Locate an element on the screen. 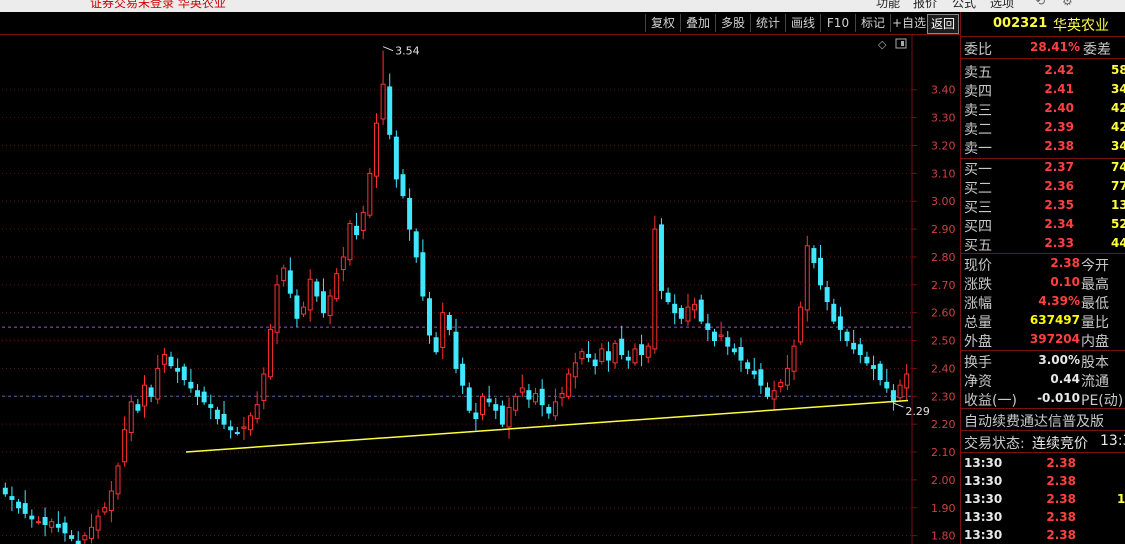  tick-time: 13:30 is located at coordinates (983, 499).